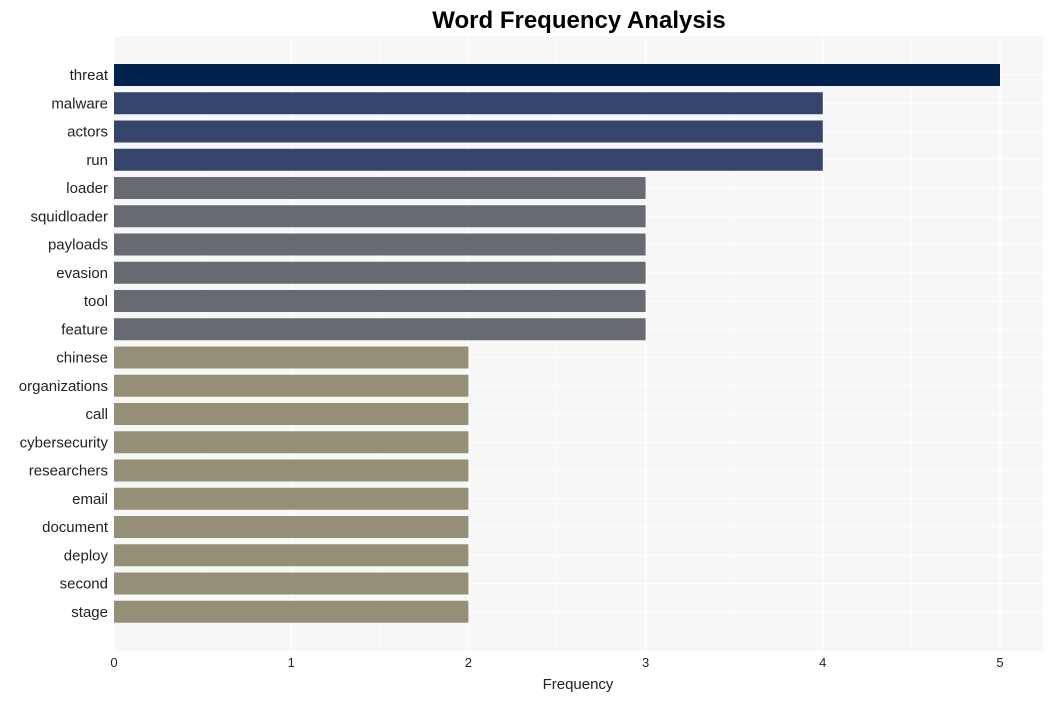 The height and width of the screenshot is (701, 1053). What do you see at coordinates (291, 385) in the screenshot?
I see `bar-organizations` at bounding box center [291, 385].